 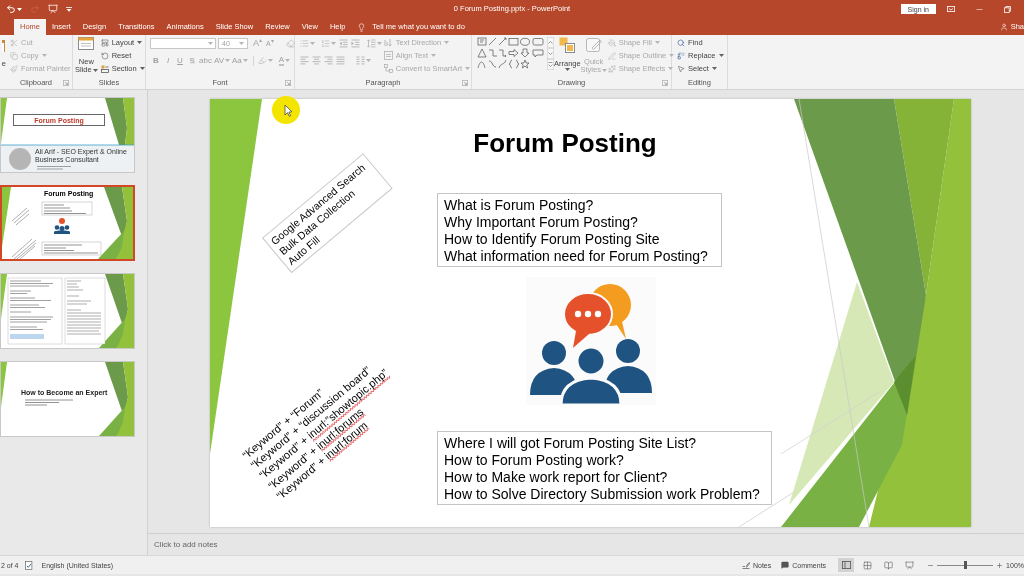 What do you see at coordinates (388, 42) in the screenshot?
I see `text-direction-icon` at bounding box center [388, 42].